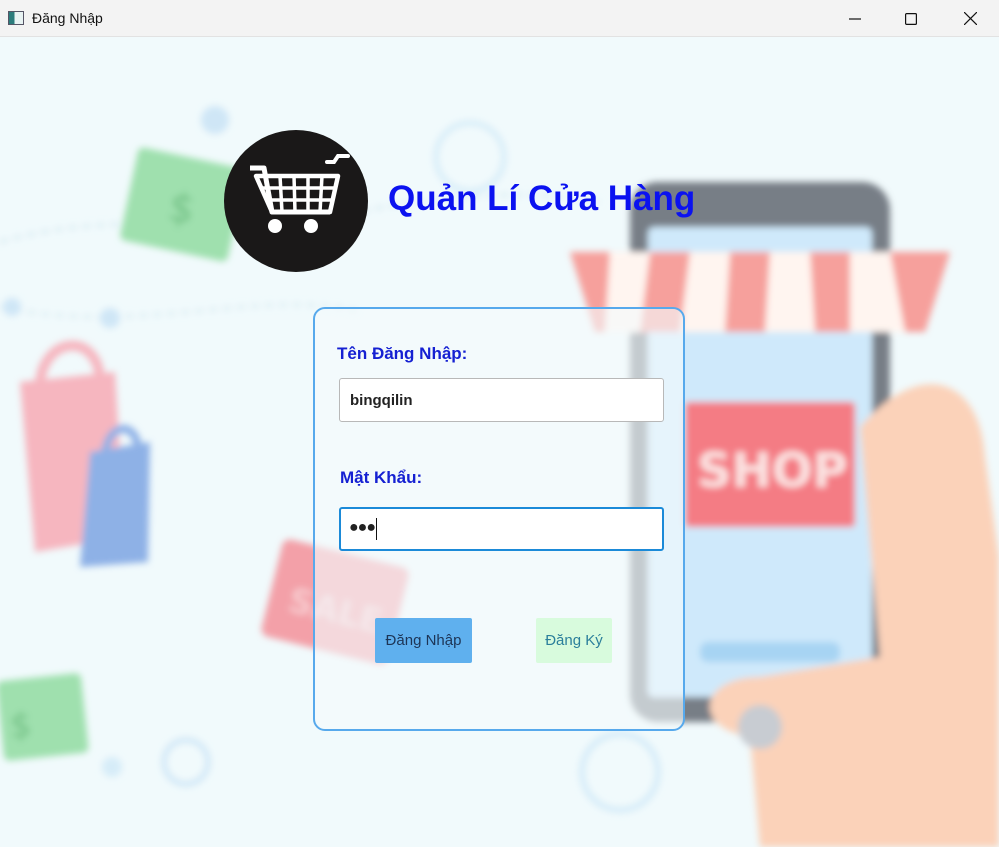  What do you see at coordinates (574, 640) in the screenshot?
I see `register-button: Đăng Ký` at bounding box center [574, 640].